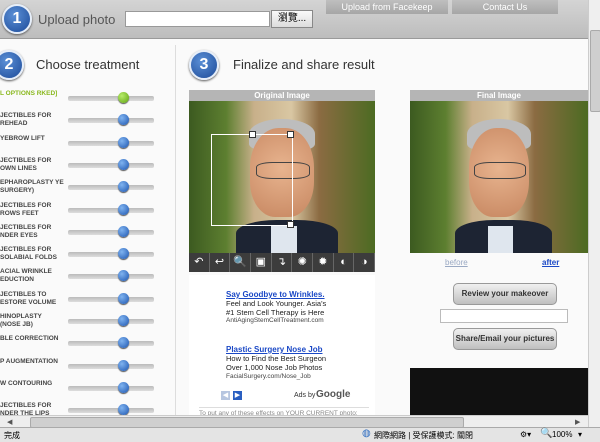 Image resolution: width=600 pixels, height=442 pixels. I want to click on treatment-row: EPHAROPLASTY YE SURGERY), so click(85, 190).